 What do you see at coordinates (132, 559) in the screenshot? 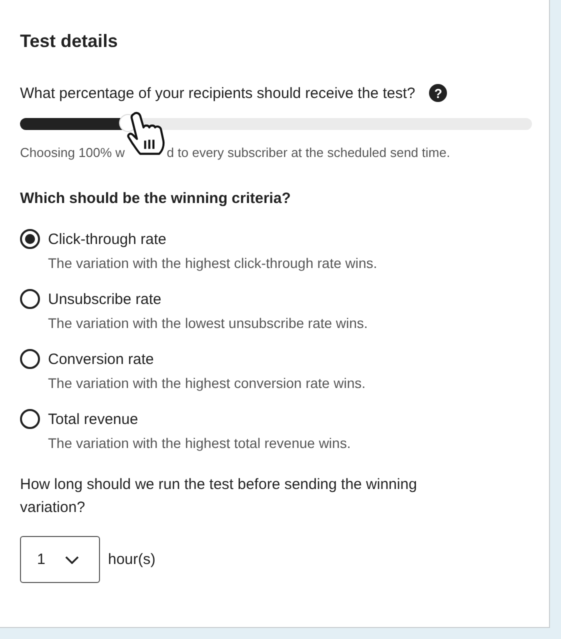
I see `unit-label: hour(s)` at bounding box center [132, 559].